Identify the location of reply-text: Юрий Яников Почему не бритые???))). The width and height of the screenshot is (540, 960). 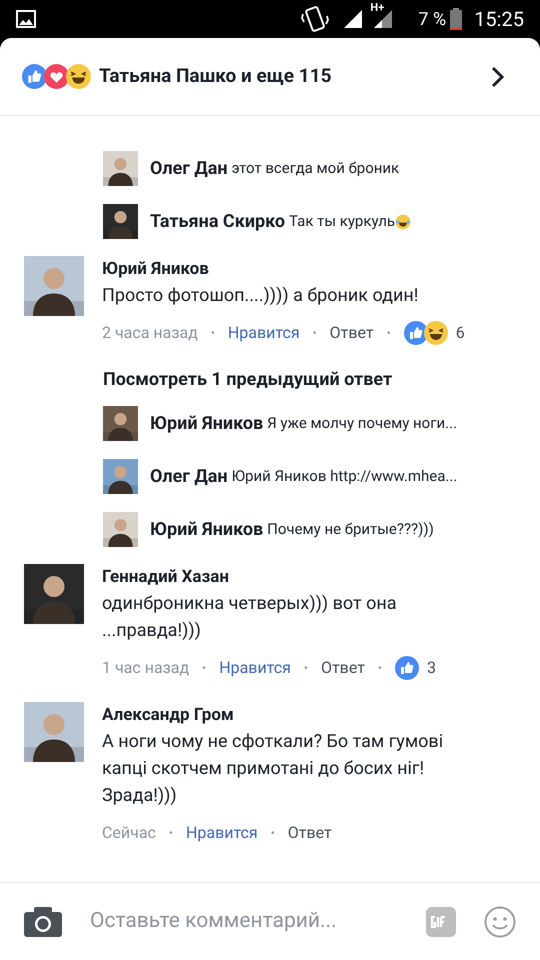
(292, 530).